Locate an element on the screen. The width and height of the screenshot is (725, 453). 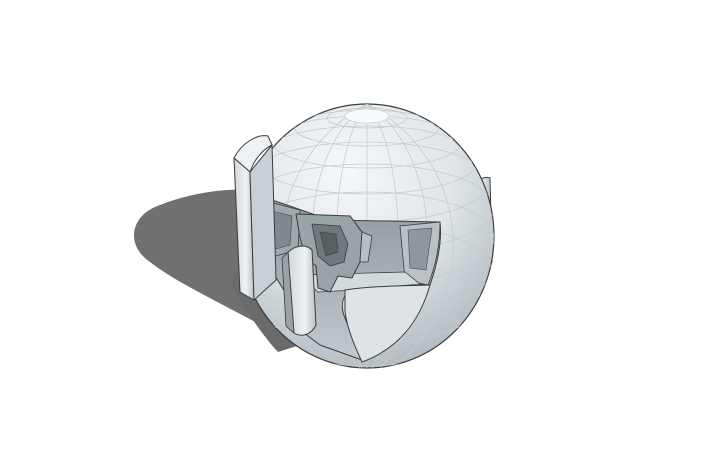
fin-left is located at coordinates (255, 218).